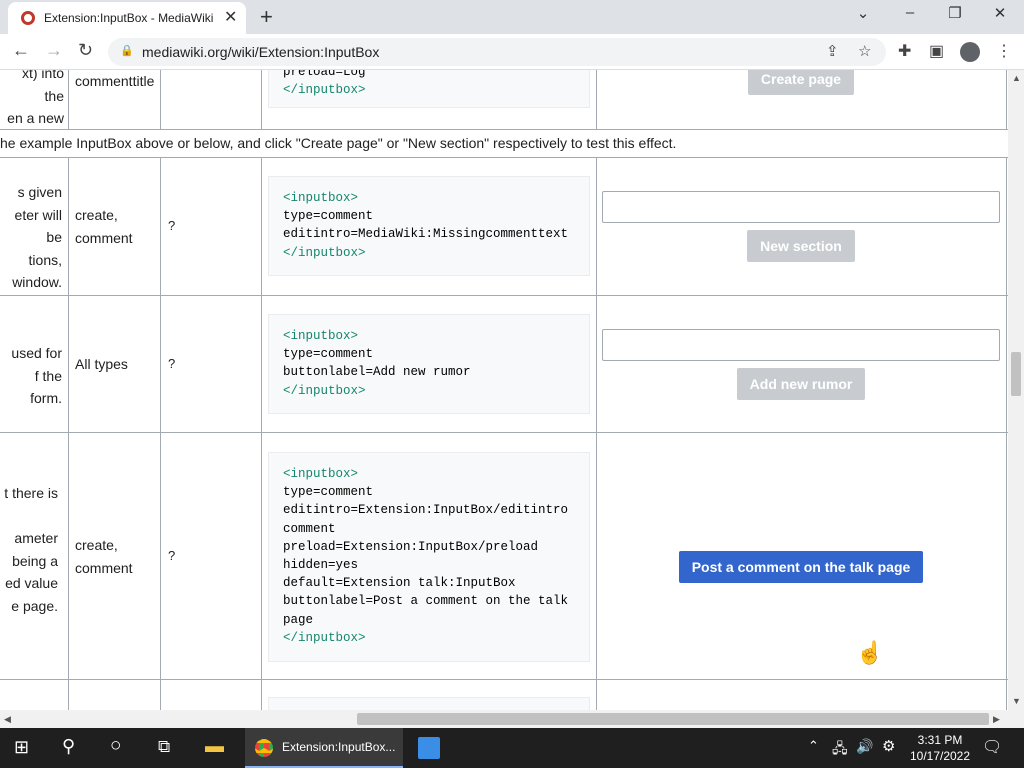  I want to click on side-panel-icon: ▣, so click(936, 51).